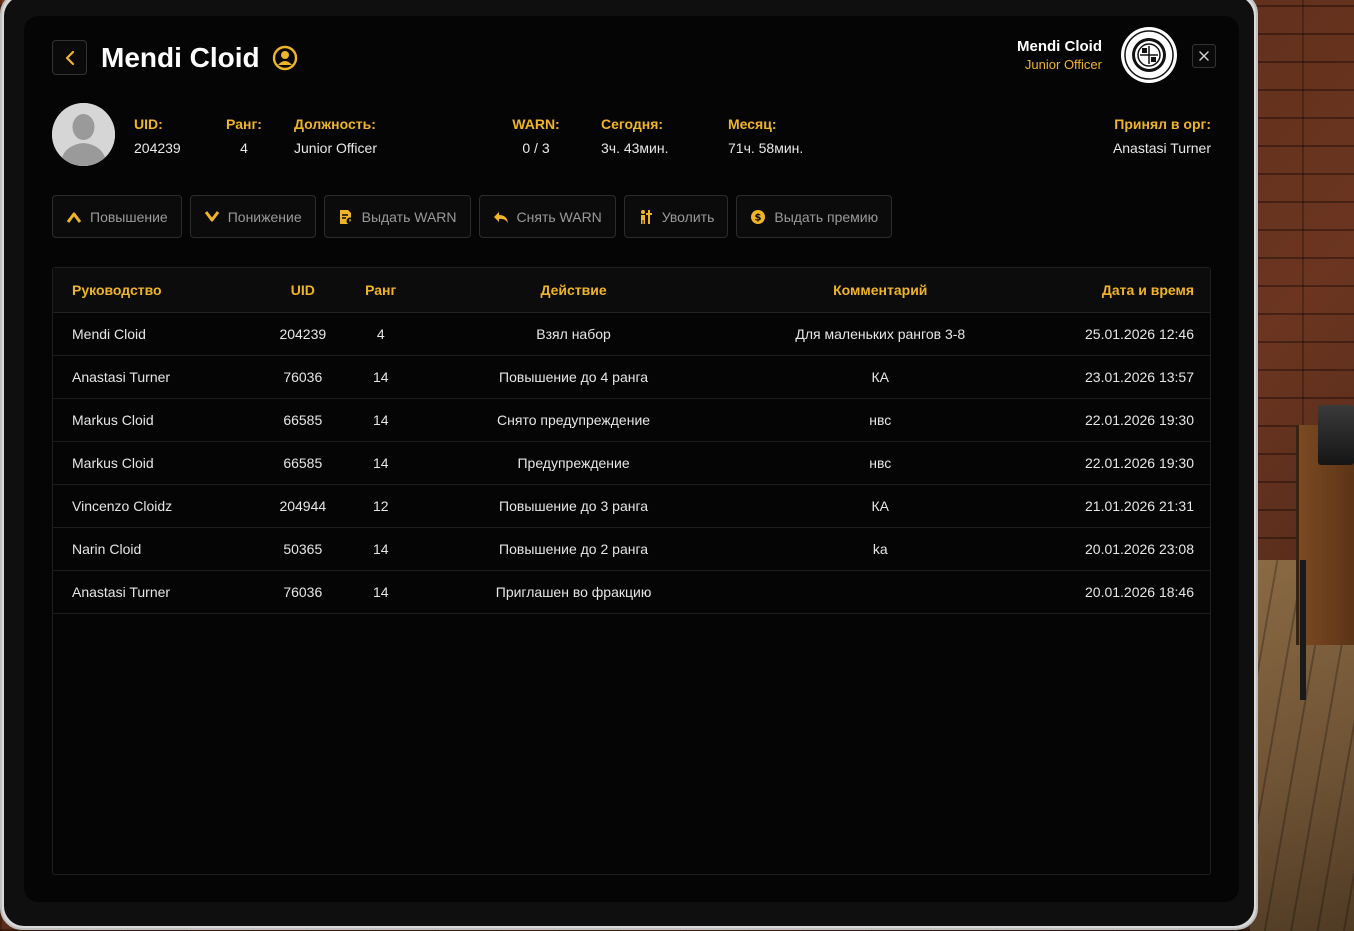 This screenshot has width=1354, height=931. Describe the element at coordinates (1139, 592) in the screenshot. I see `cell-datetime: 20.01.2026 18:46` at that location.